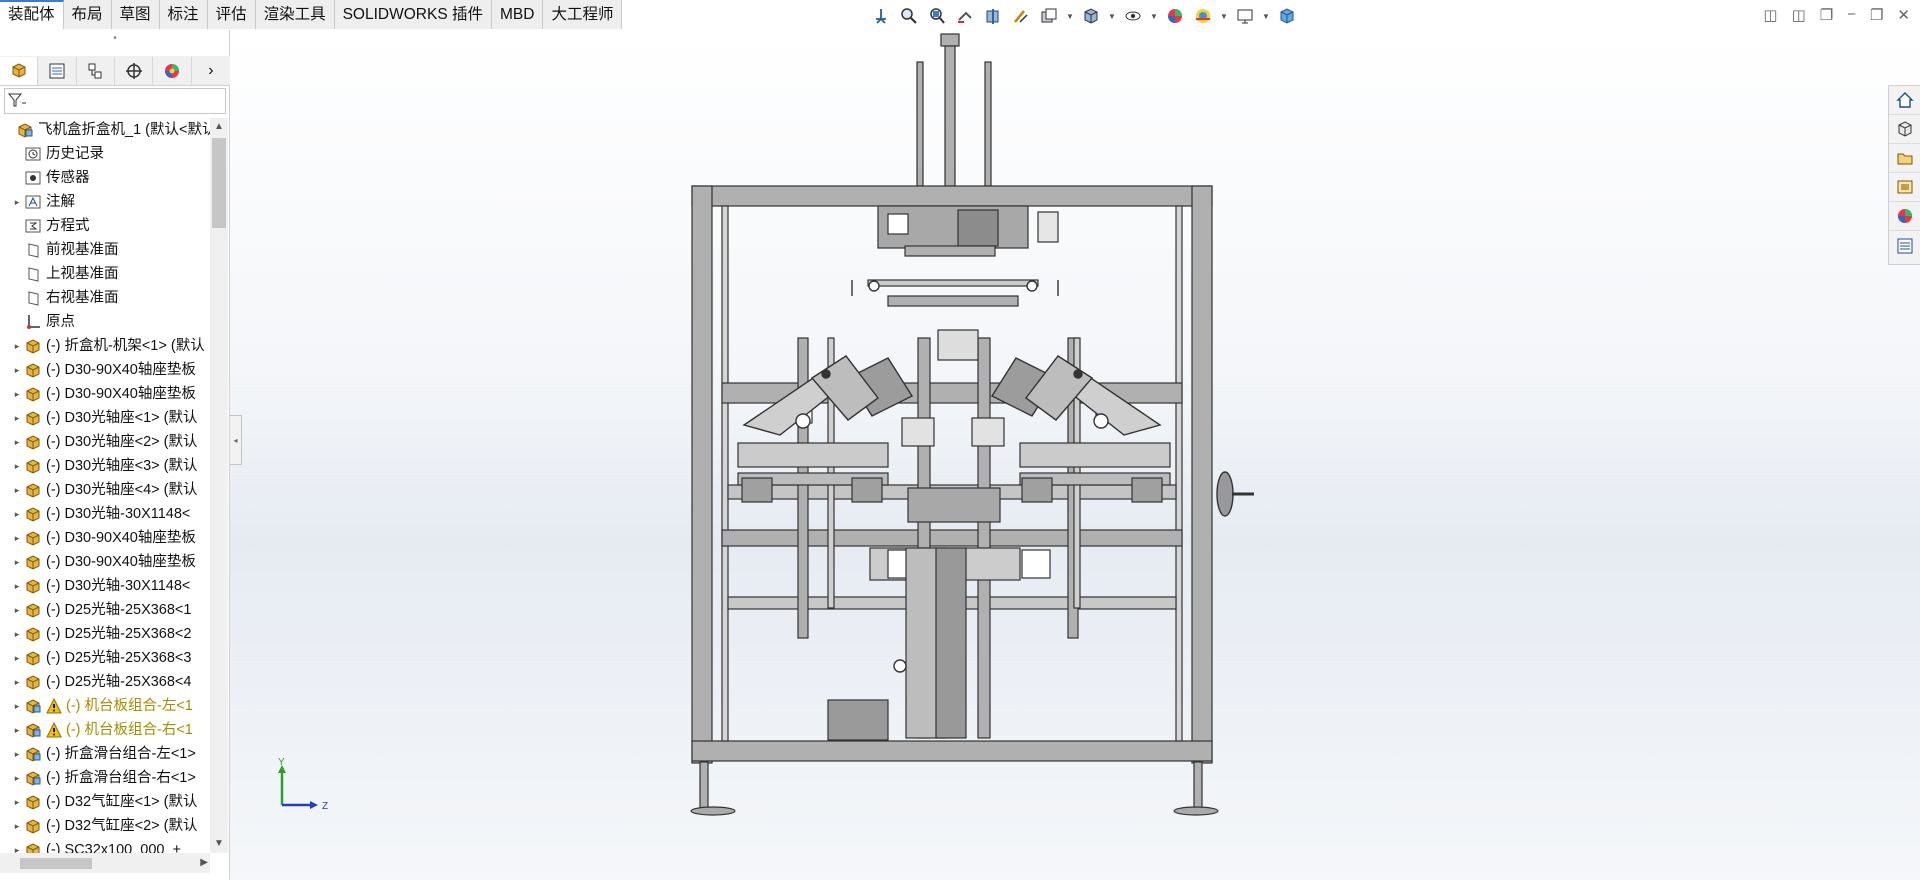 Image resolution: width=1920 pixels, height=880 pixels. I want to click on tab-9: 大工程师, so click(583, 14).